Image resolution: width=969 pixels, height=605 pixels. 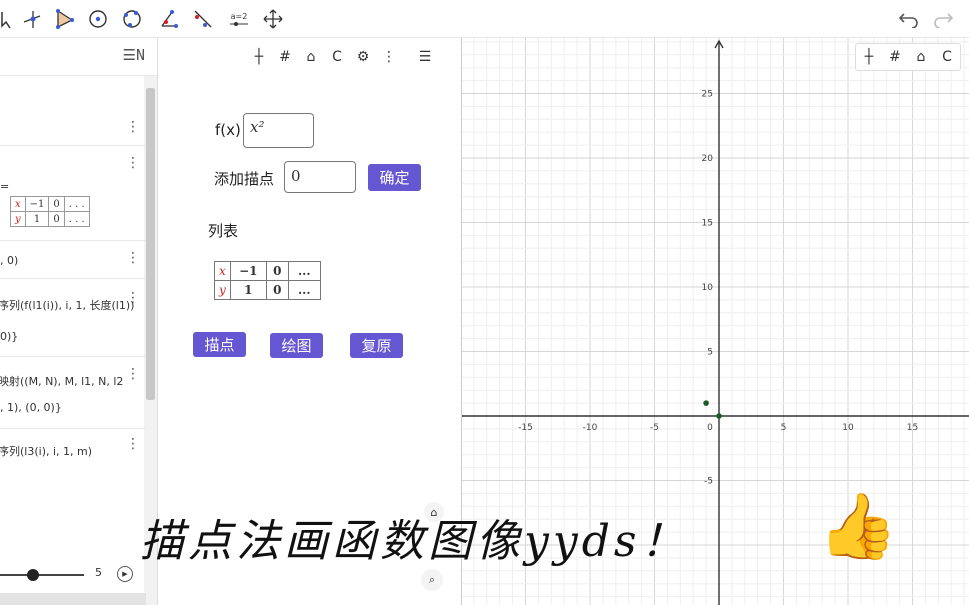 What do you see at coordinates (73, 599) in the screenshot?
I see `horizontal-scrollbar` at bounding box center [73, 599].